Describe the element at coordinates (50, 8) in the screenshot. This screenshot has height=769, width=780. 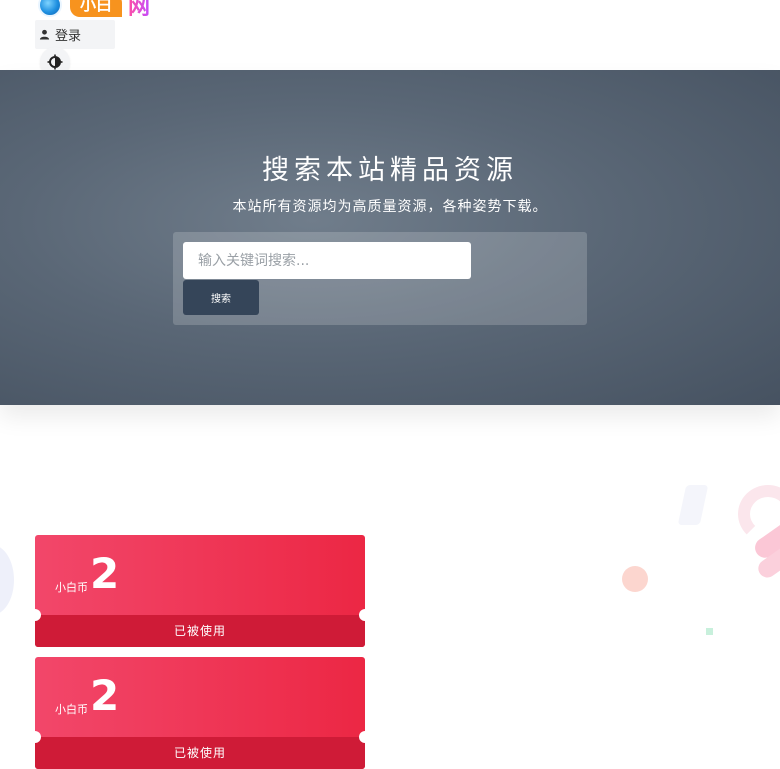
I see `globe-logo-icon` at that location.